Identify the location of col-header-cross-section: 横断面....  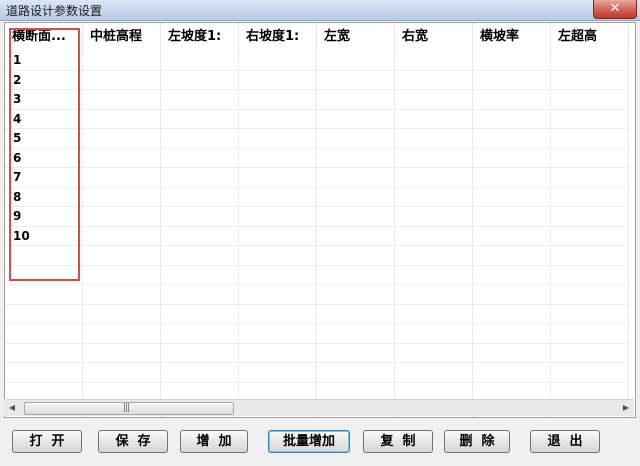
(44, 37).